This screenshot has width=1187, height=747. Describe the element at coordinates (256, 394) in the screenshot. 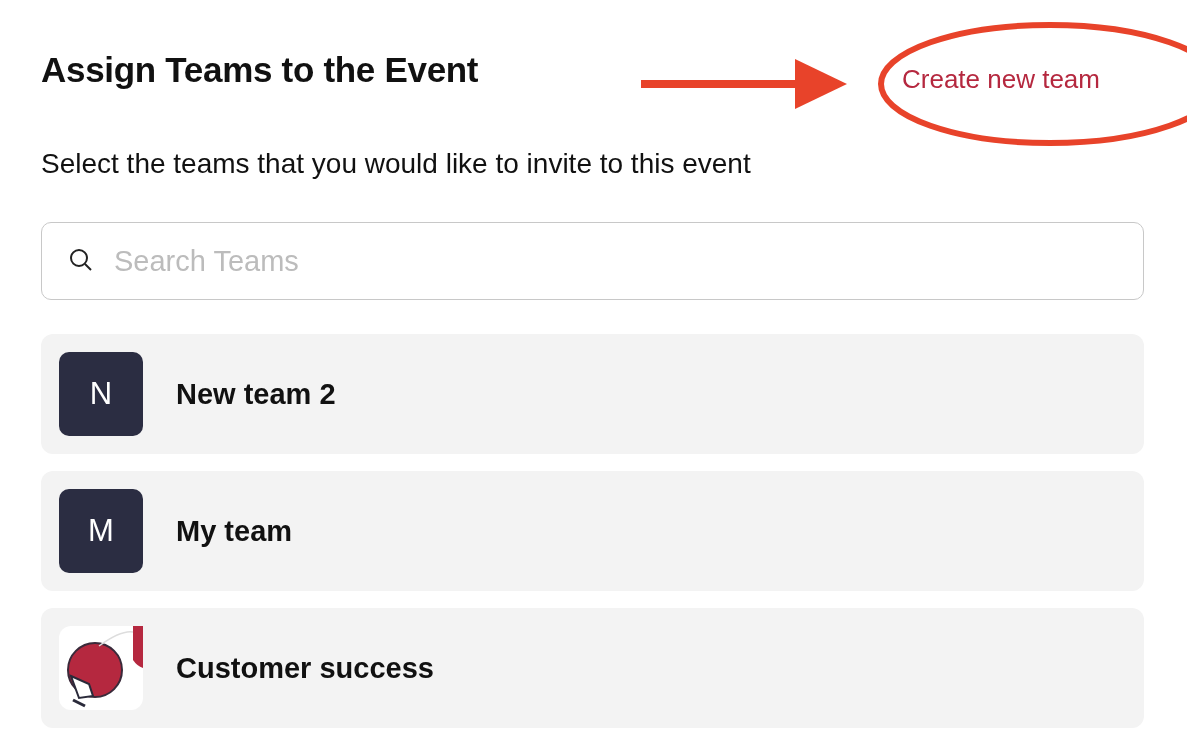

I see `team-name: New team 2` at that location.